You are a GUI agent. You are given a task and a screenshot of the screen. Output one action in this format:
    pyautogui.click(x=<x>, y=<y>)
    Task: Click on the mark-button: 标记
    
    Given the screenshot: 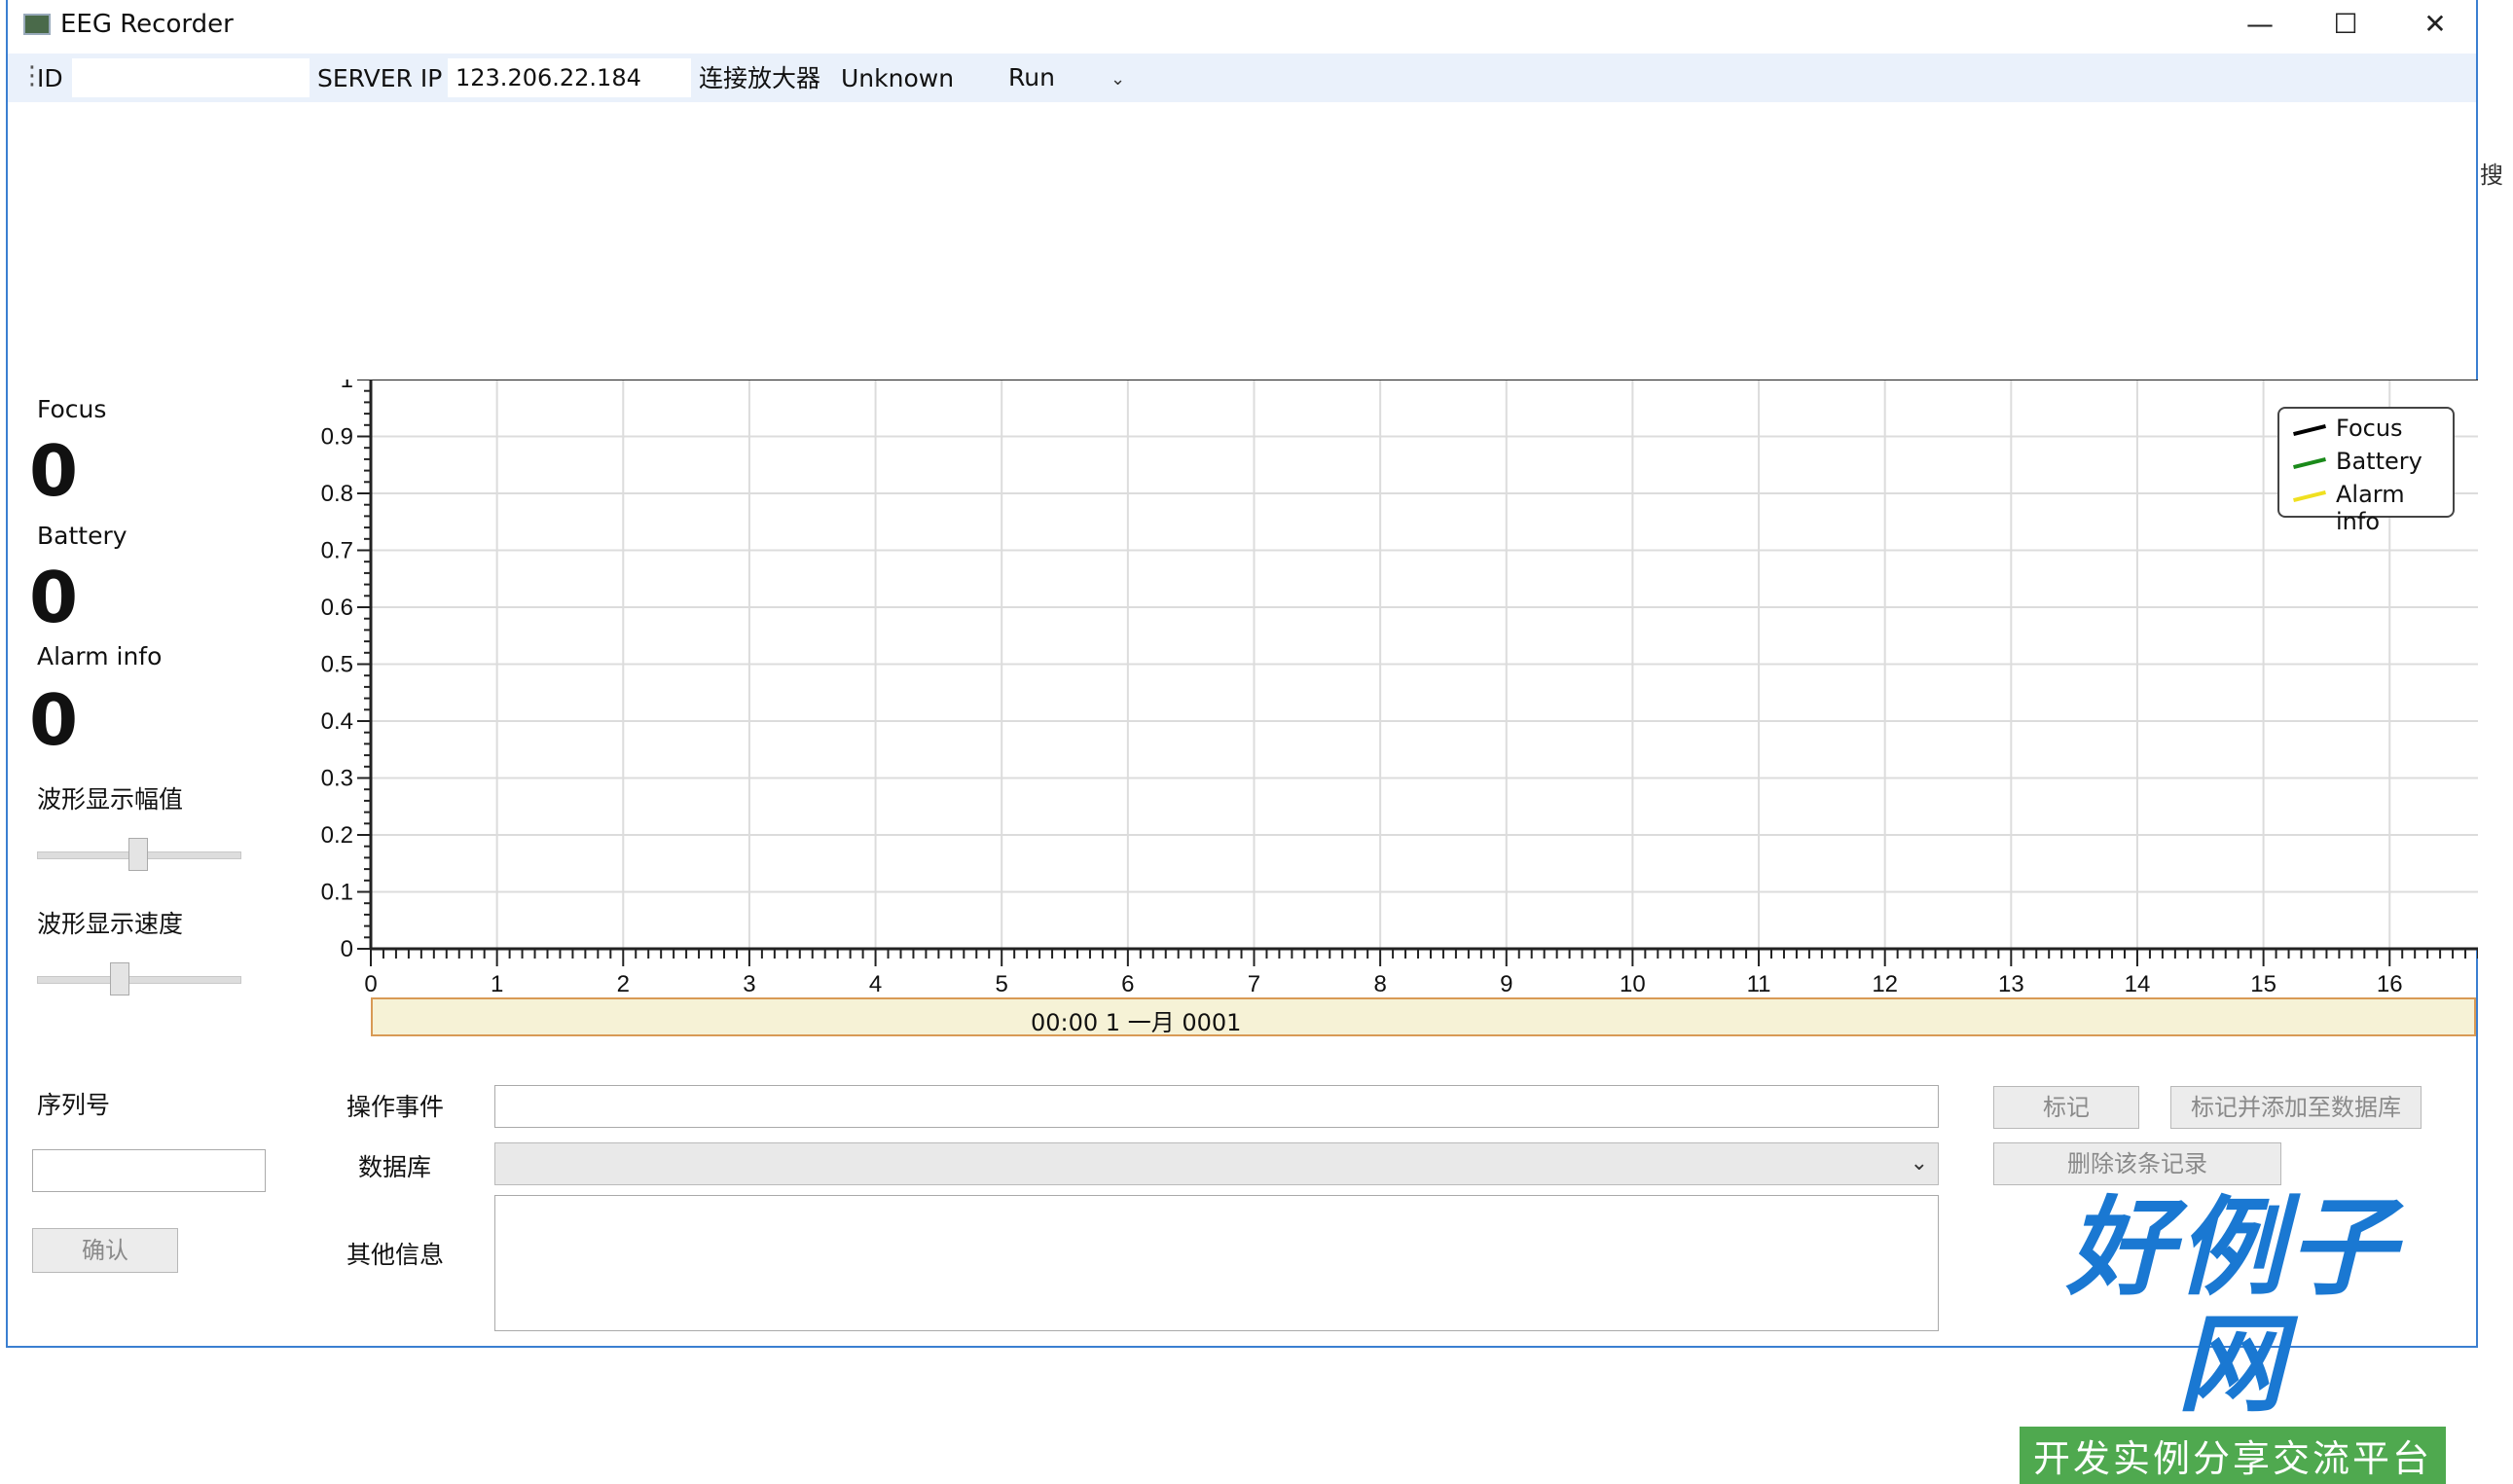 What is the action you would take?
    pyautogui.click(x=2066, y=1107)
    